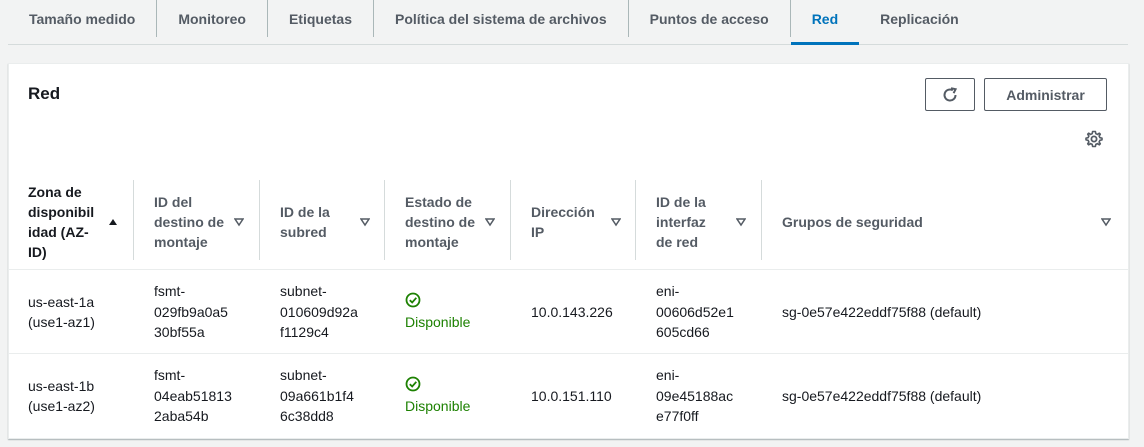 This screenshot has width=1144, height=447. What do you see at coordinates (708, 18) in the screenshot?
I see `tab-access-points: Puntos de acceso` at bounding box center [708, 18].